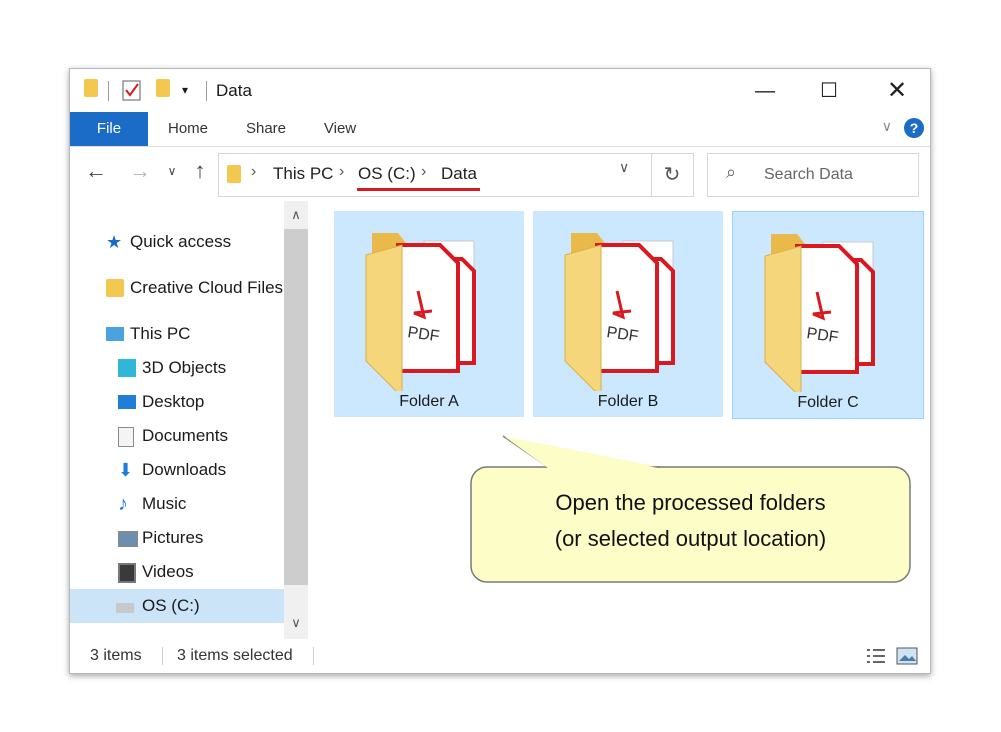 The height and width of the screenshot is (732, 1001). Describe the element at coordinates (185, 90) in the screenshot. I see `customize-qat-icon: ▾` at that location.